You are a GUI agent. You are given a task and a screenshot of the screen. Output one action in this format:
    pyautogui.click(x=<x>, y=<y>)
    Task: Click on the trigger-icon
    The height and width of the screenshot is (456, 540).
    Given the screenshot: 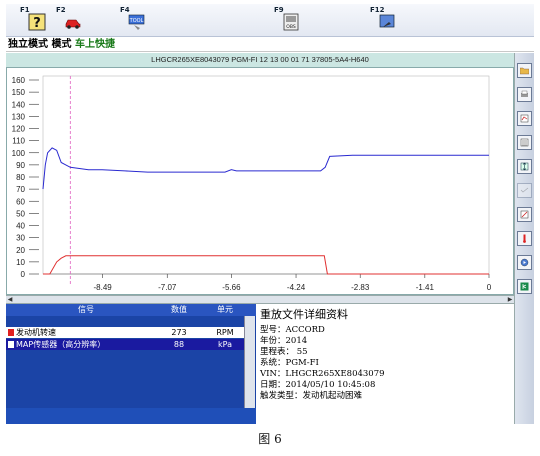 What is the action you would take?
    pyautogui.click(x=524, y=238)
    